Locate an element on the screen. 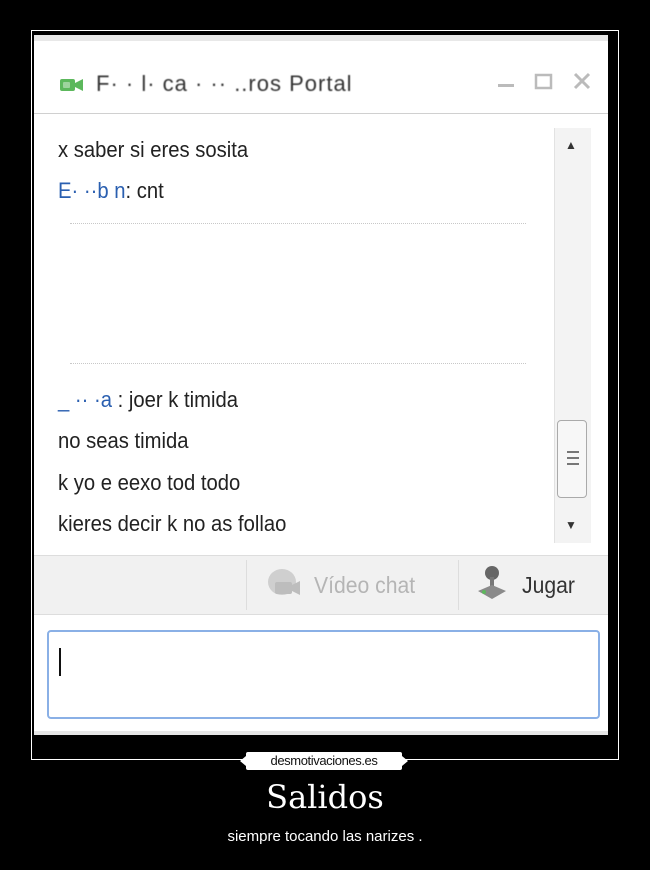 This screenshot has height=870, width=650. text-caret is located at coordinates (60, 662).